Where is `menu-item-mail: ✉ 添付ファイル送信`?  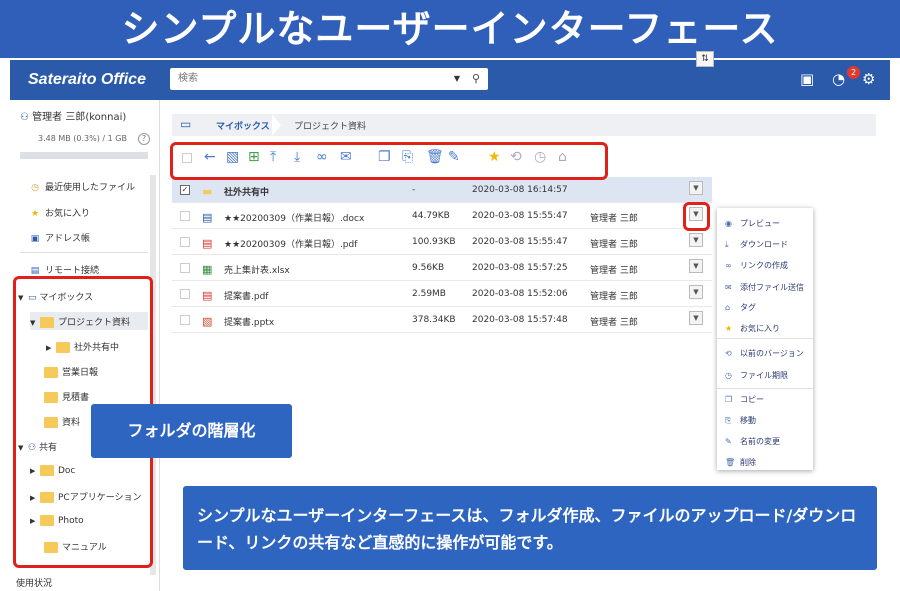
menu-item-mail: ✉ 添付ファイル送信 is located at coordinates (764, 287).